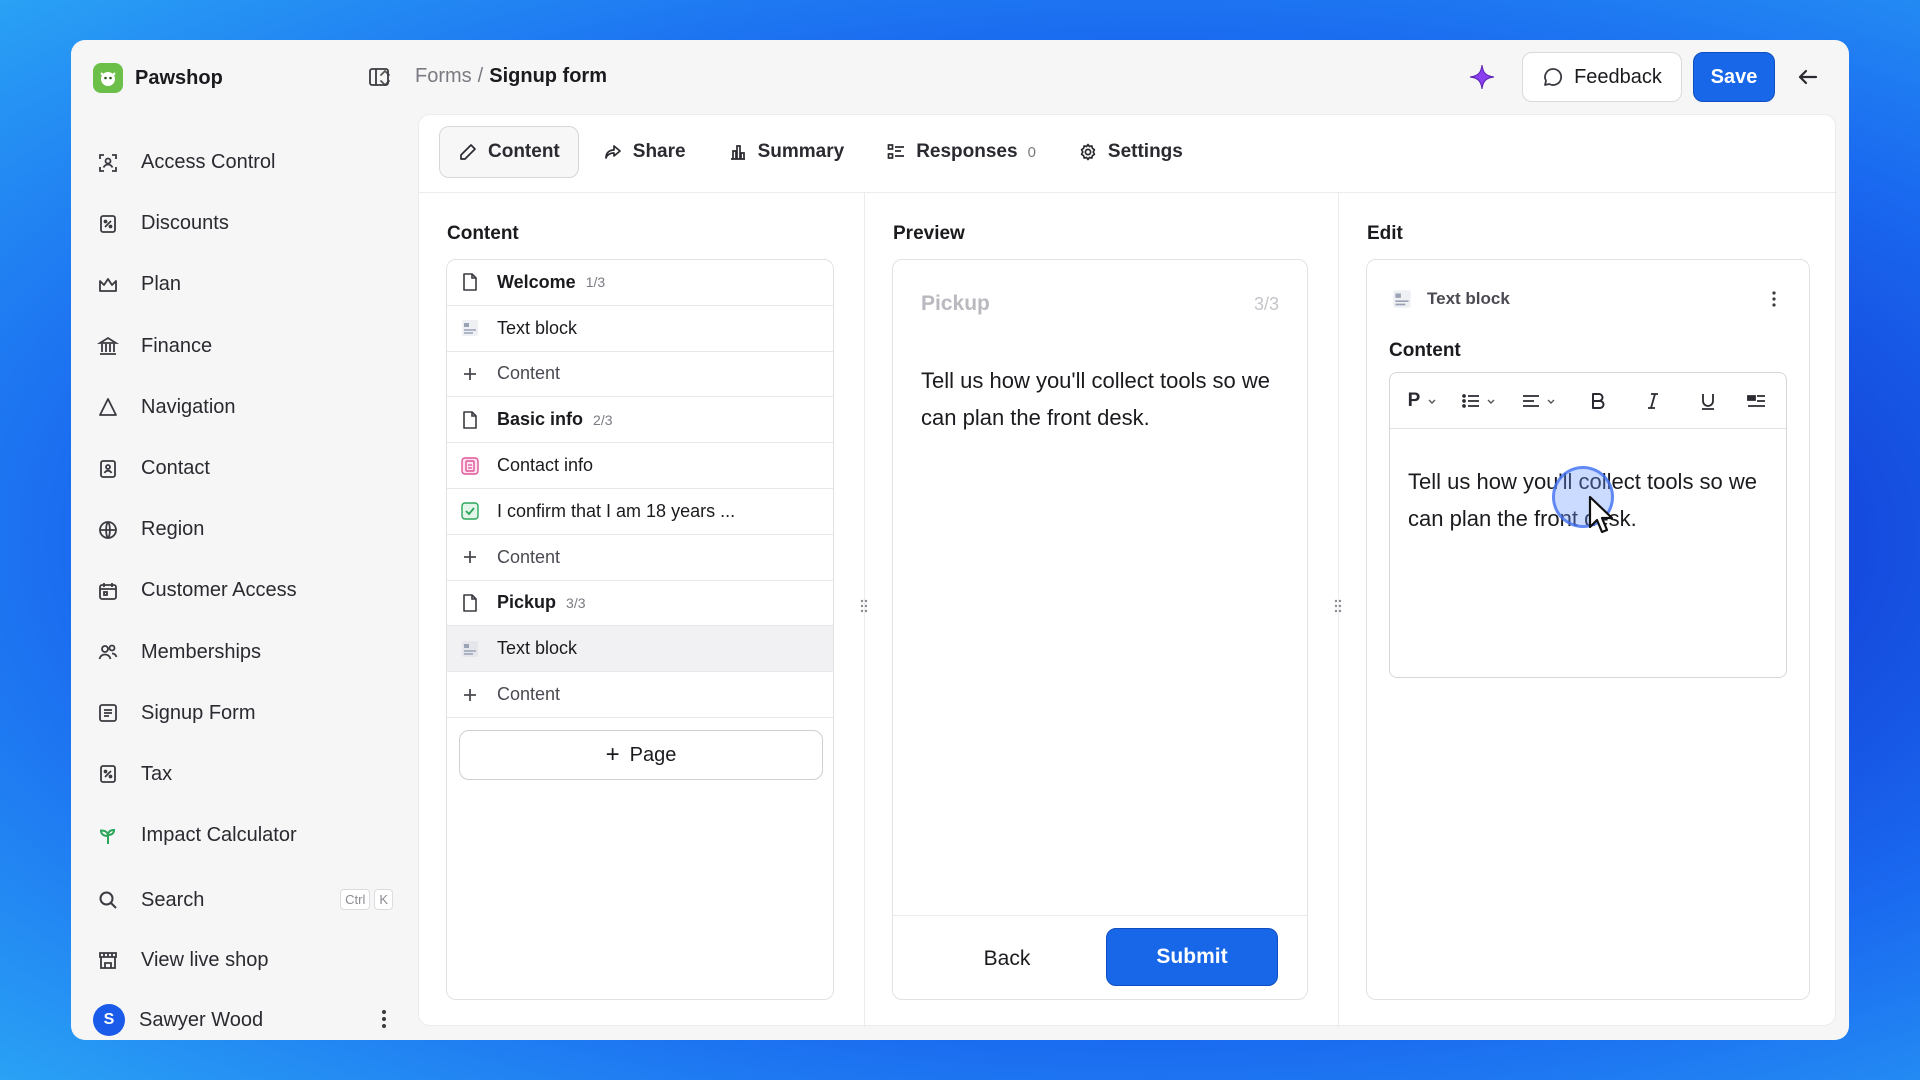  Describe the element at coordinates (509, 152) in the screenshot. I see `tab-content: Content` at that location.